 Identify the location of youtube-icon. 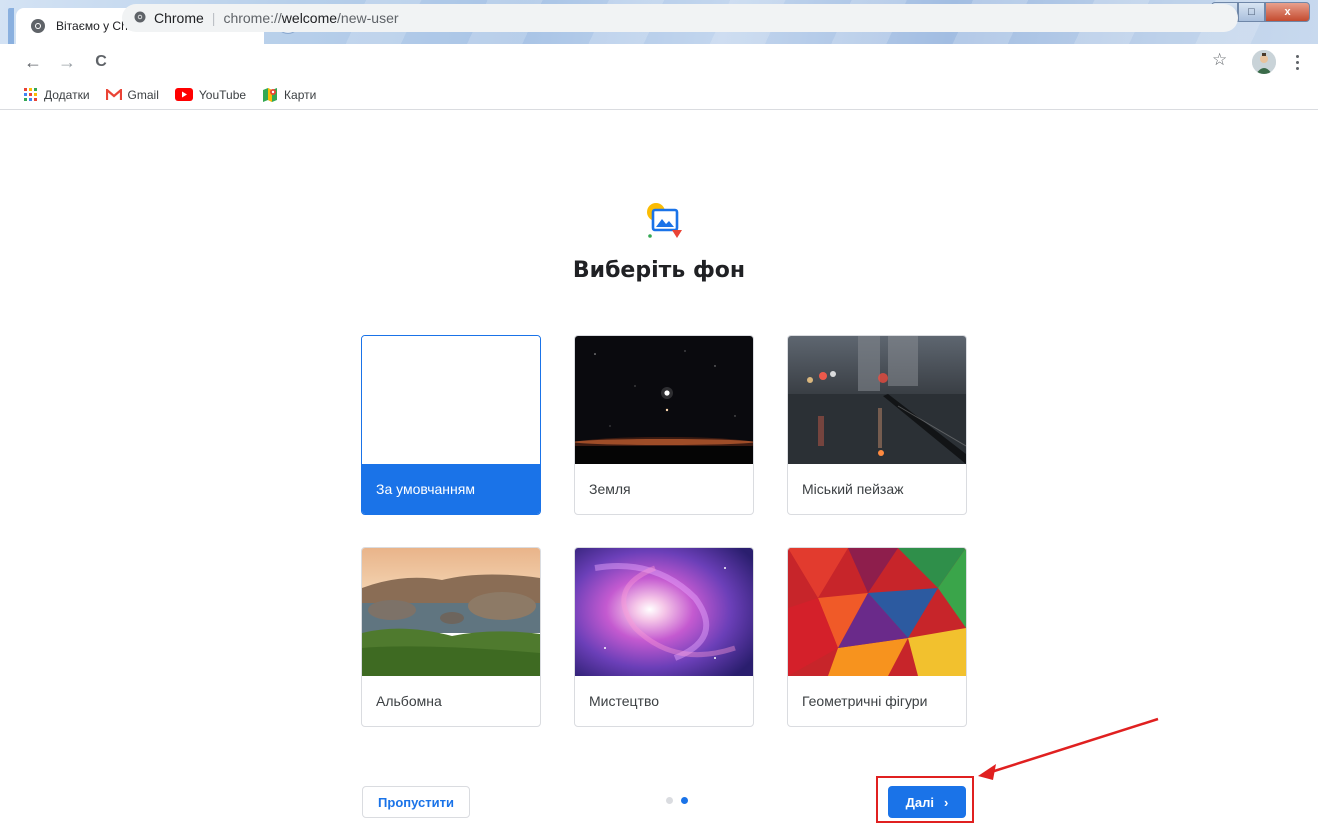
(183, 94).